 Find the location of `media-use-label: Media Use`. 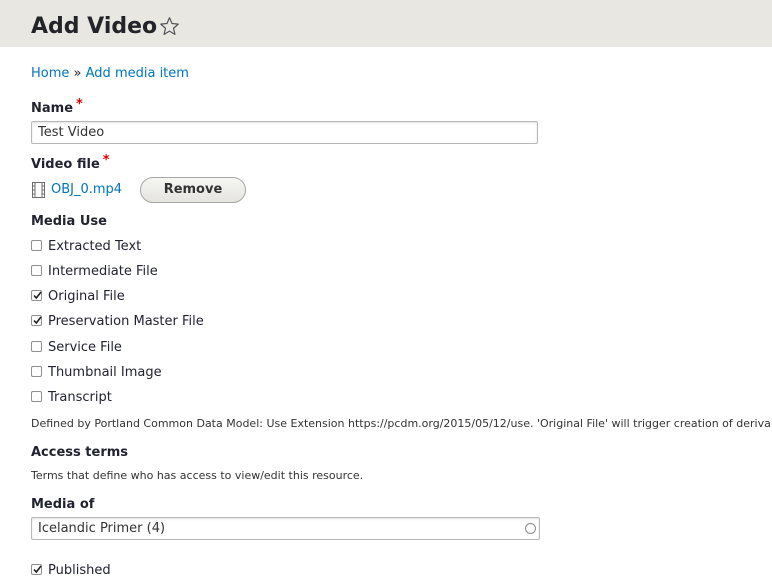

media-use-label: Media Use is located at coordinates (69, 221).